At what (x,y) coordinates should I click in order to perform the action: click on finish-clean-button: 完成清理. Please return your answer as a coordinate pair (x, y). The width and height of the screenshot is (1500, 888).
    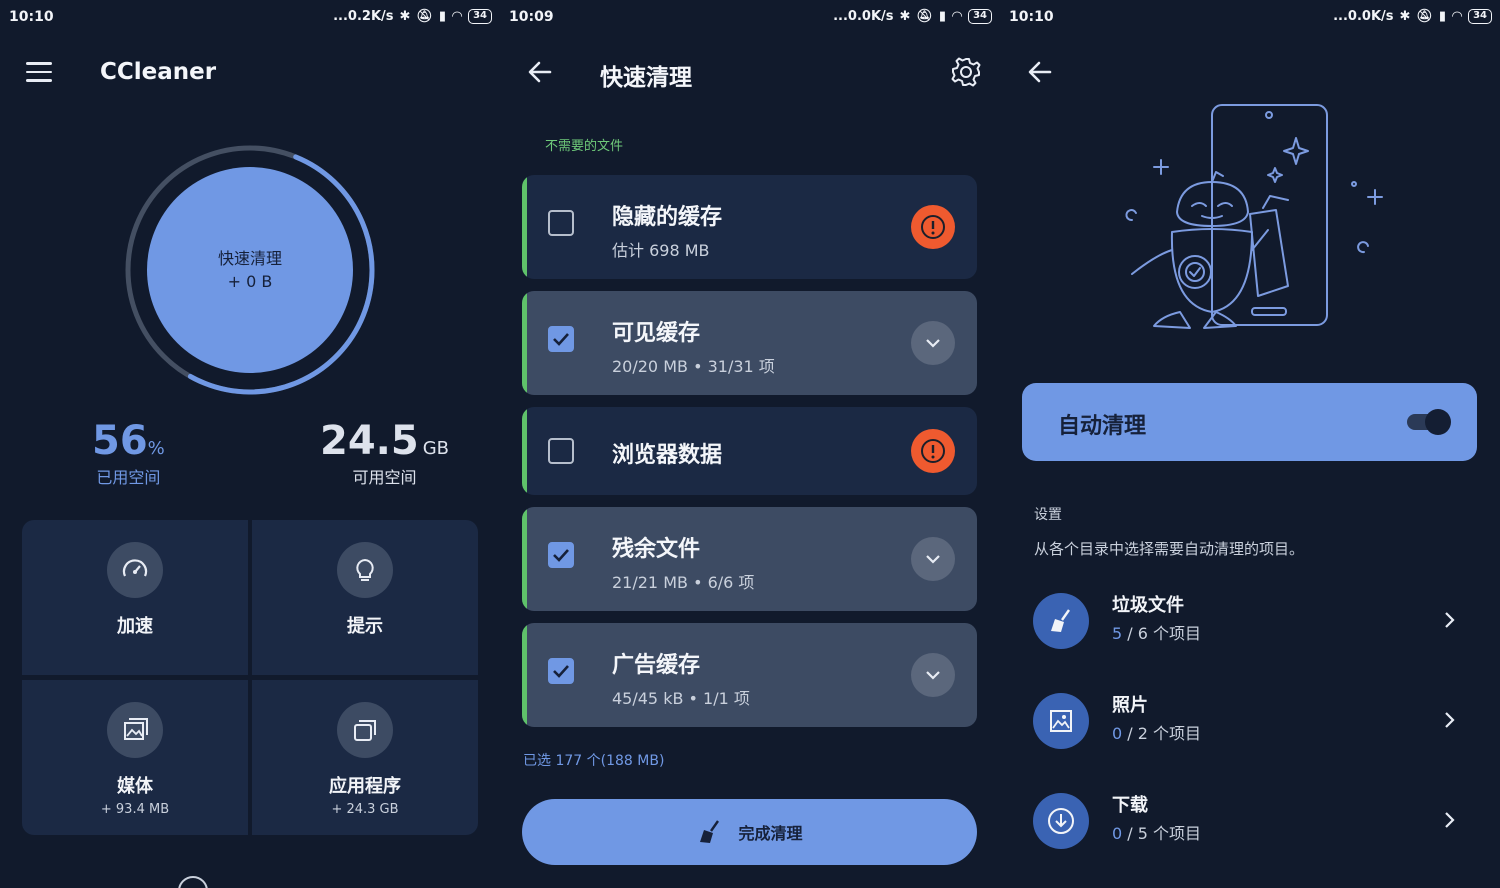
    Looking at the image, I should click on (749, 832).